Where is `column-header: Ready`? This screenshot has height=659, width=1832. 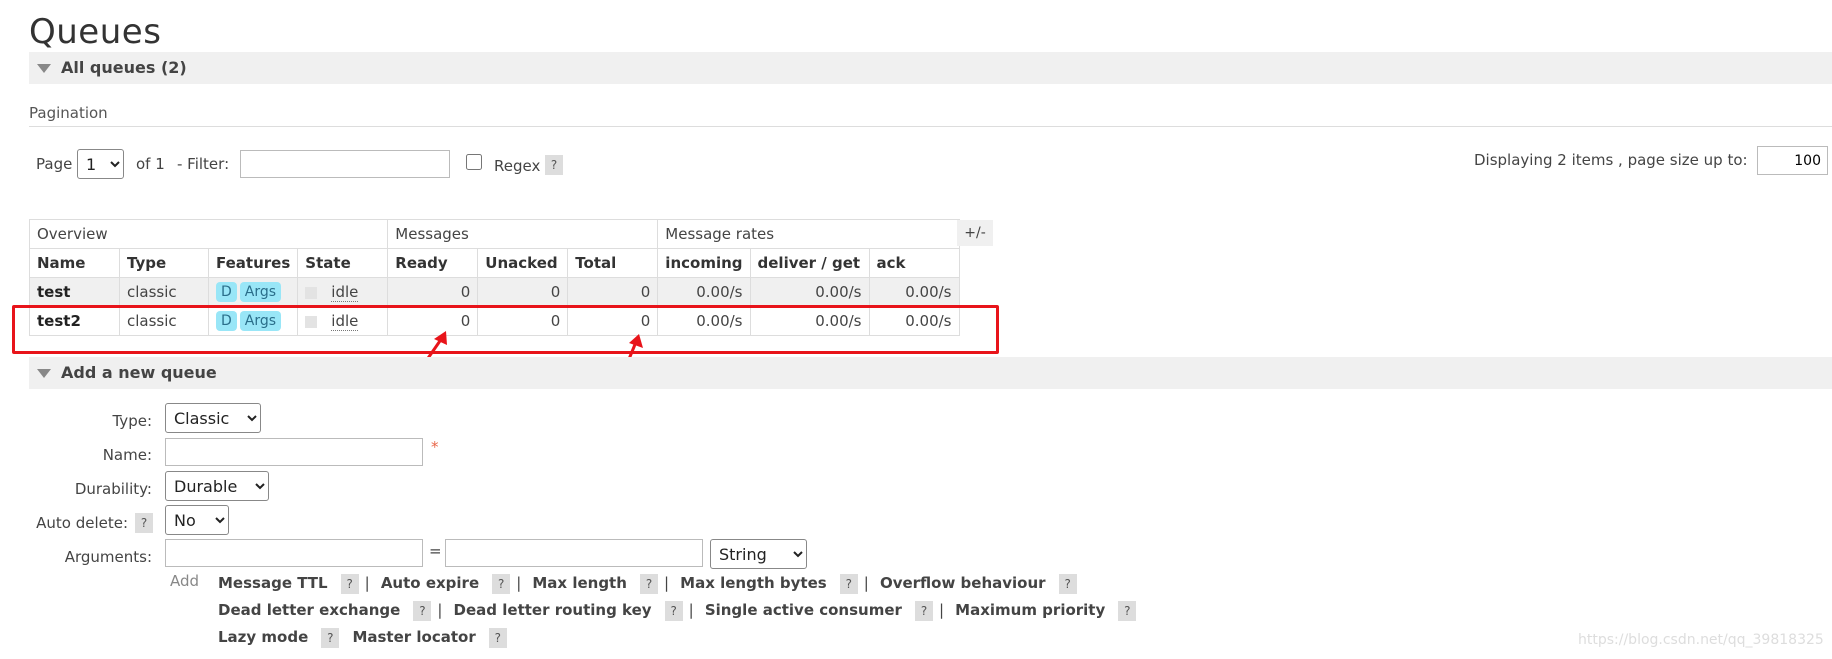
column-header: Ready is located at coordinates (433, 263).